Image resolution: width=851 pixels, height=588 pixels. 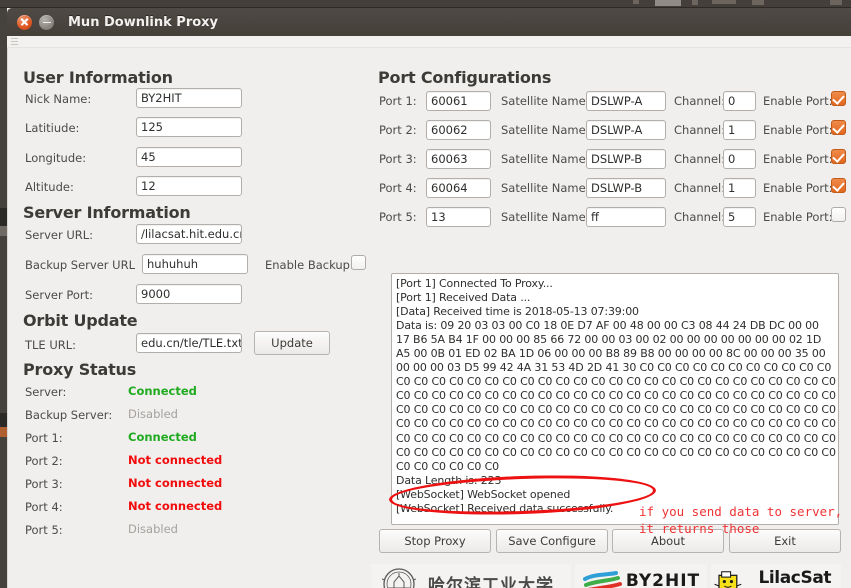 What do you see at coordinates (626, 217) in the screenshot?
I see `port-5-sat-input: ff` at bounding box center [626, 217].